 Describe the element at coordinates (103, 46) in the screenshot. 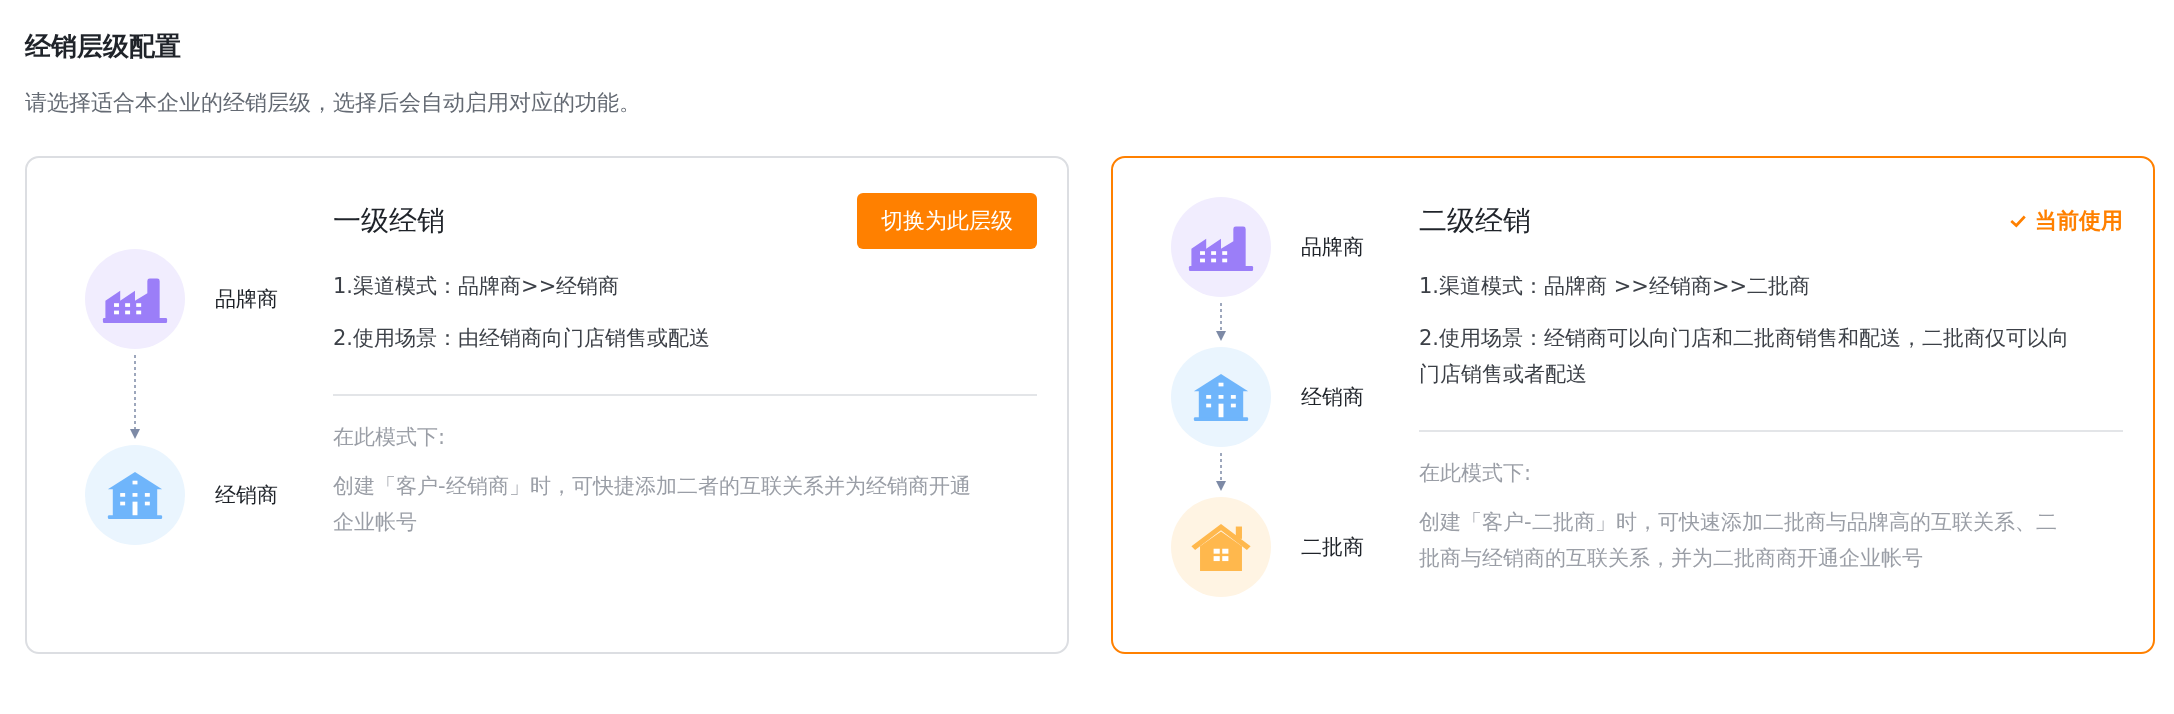

I see `page-title: 经销层级配置` at that location.